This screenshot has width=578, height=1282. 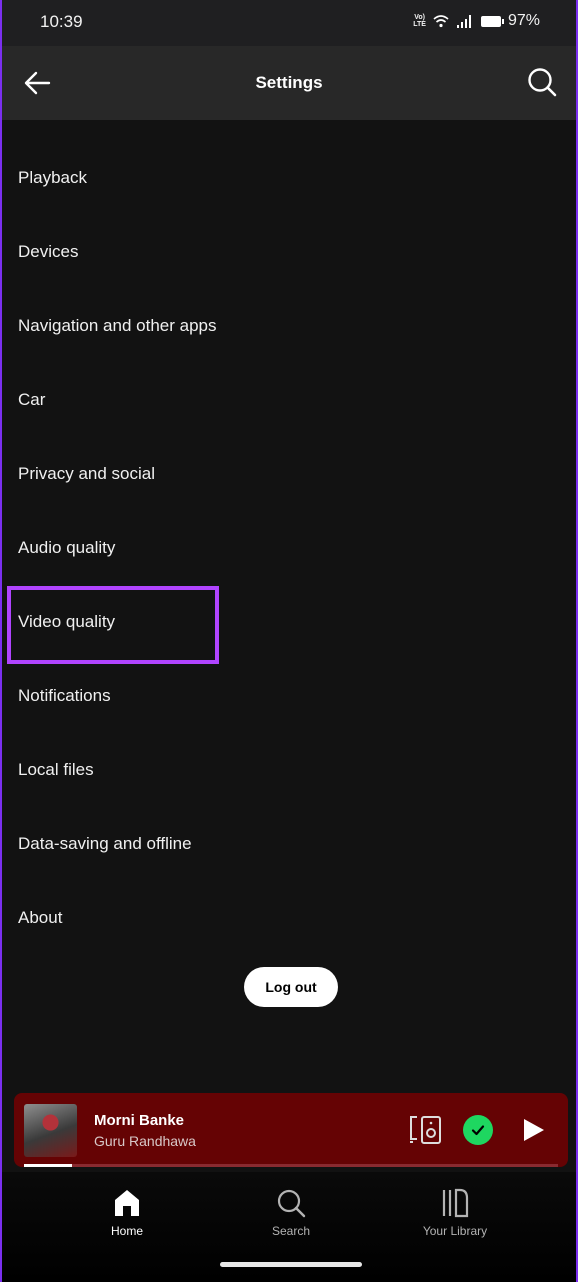 What do you see at coordinates (455, 1231) in the screenshot?
I see `nav-label-library: Your Library` at bounding box center [455, 1231].